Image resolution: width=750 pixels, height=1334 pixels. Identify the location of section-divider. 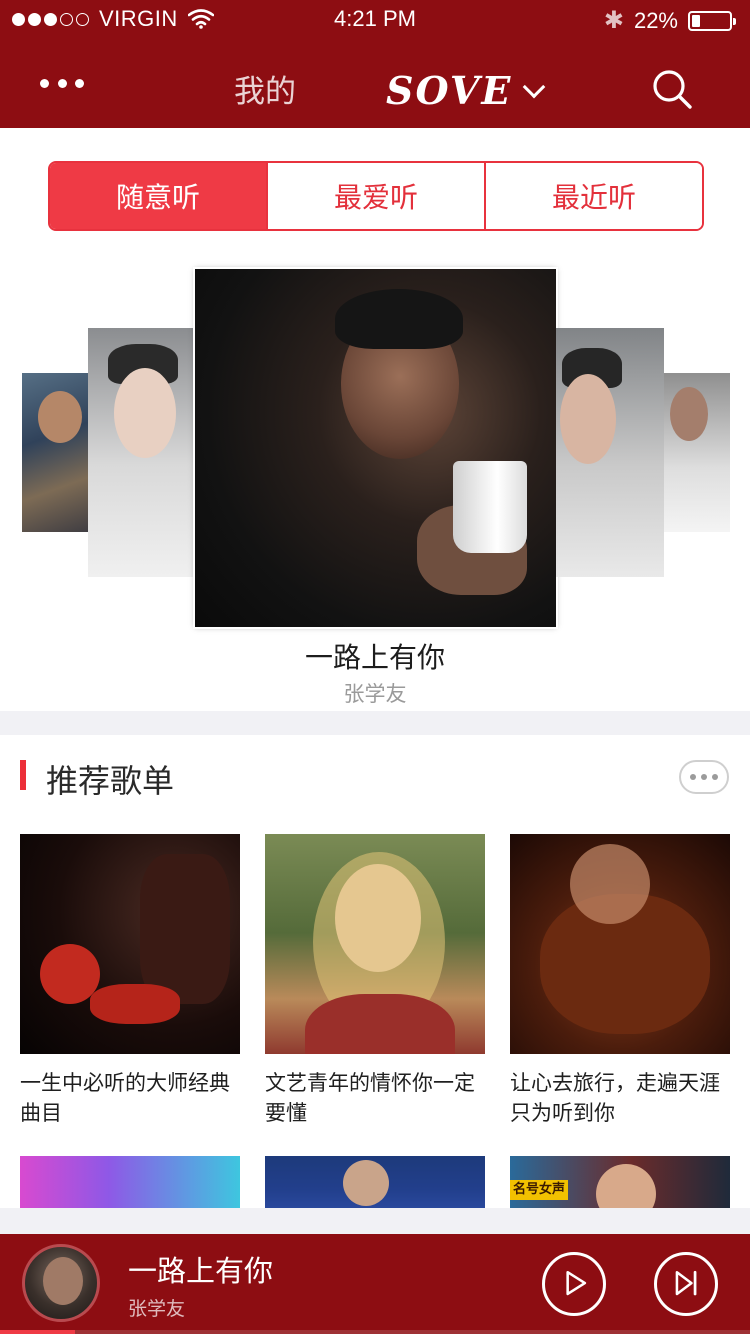
(375, 723).